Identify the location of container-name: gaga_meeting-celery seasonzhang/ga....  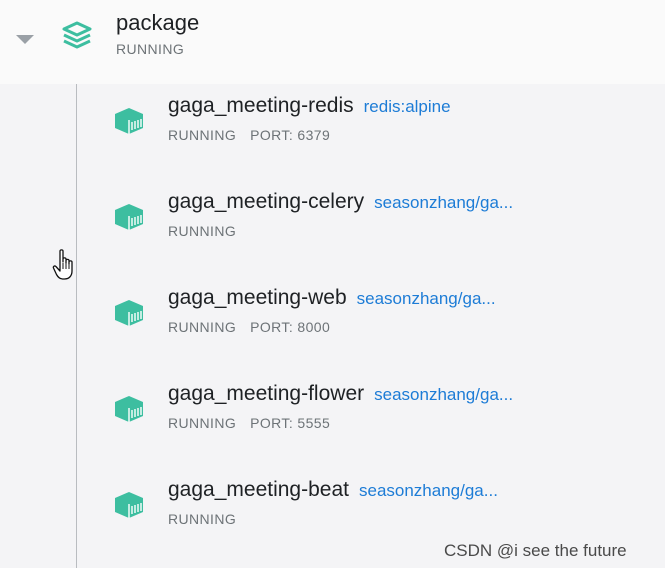
(340, 202).